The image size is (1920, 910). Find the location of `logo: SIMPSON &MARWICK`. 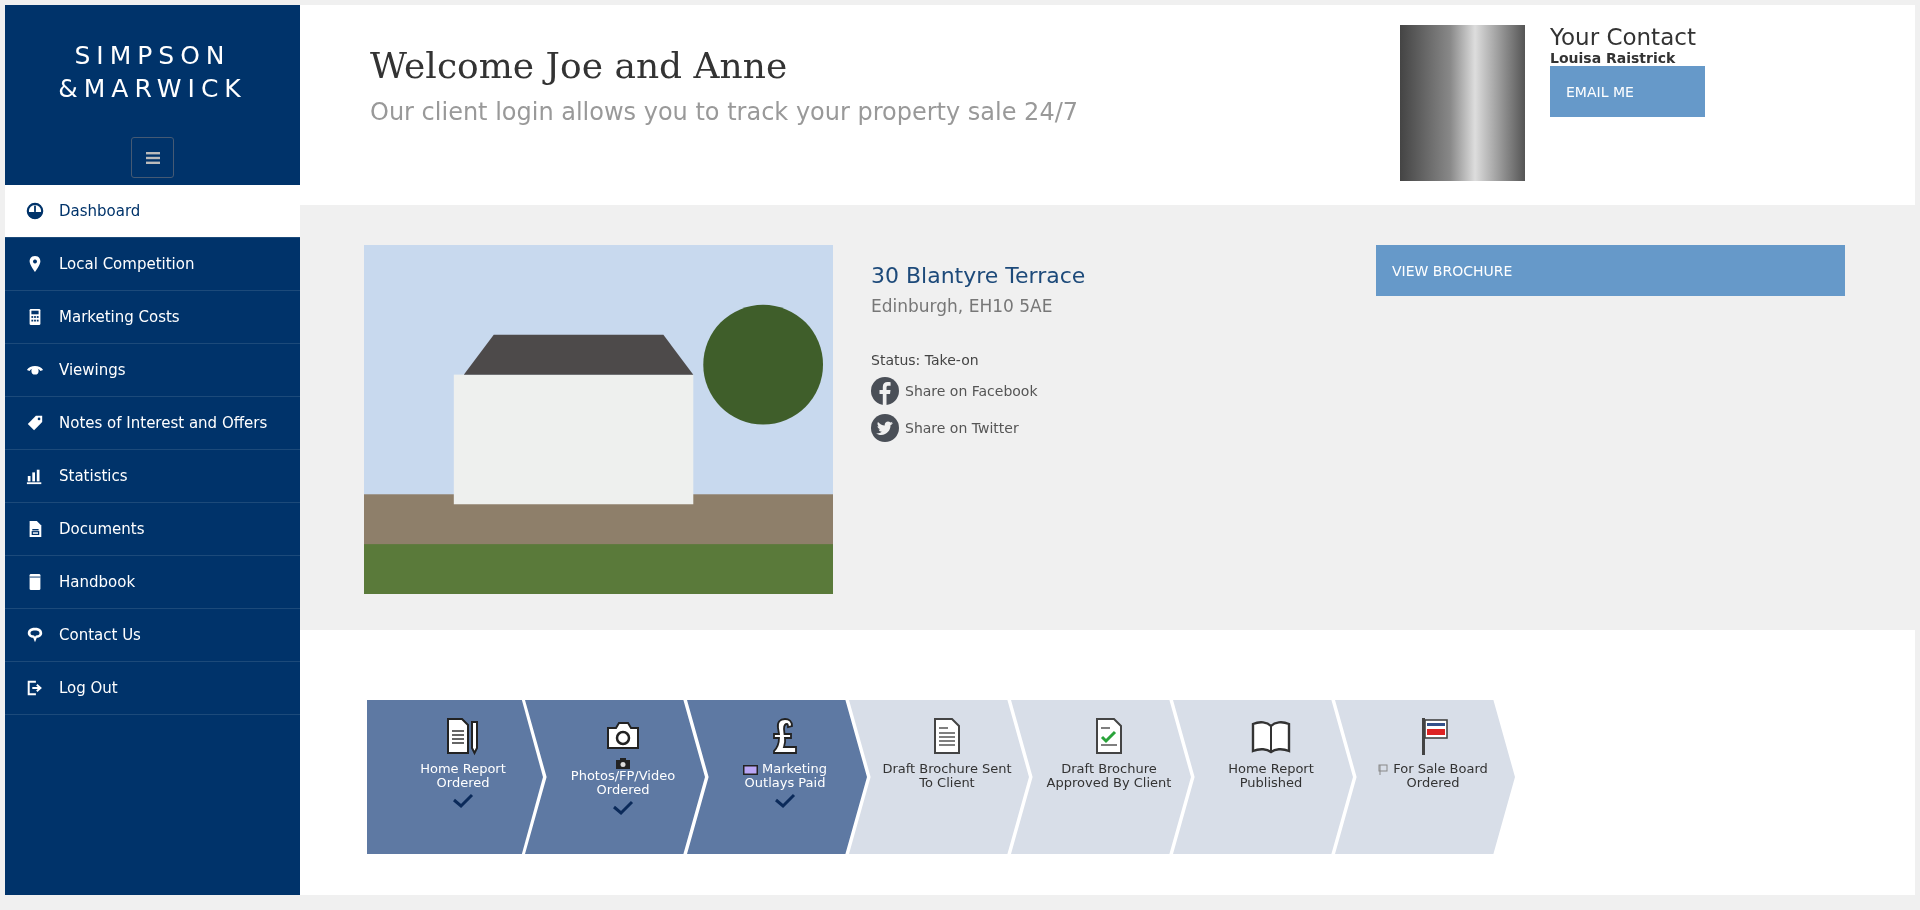

logo: SIMPSON &MARWICK is located at coordinates (152, 53).